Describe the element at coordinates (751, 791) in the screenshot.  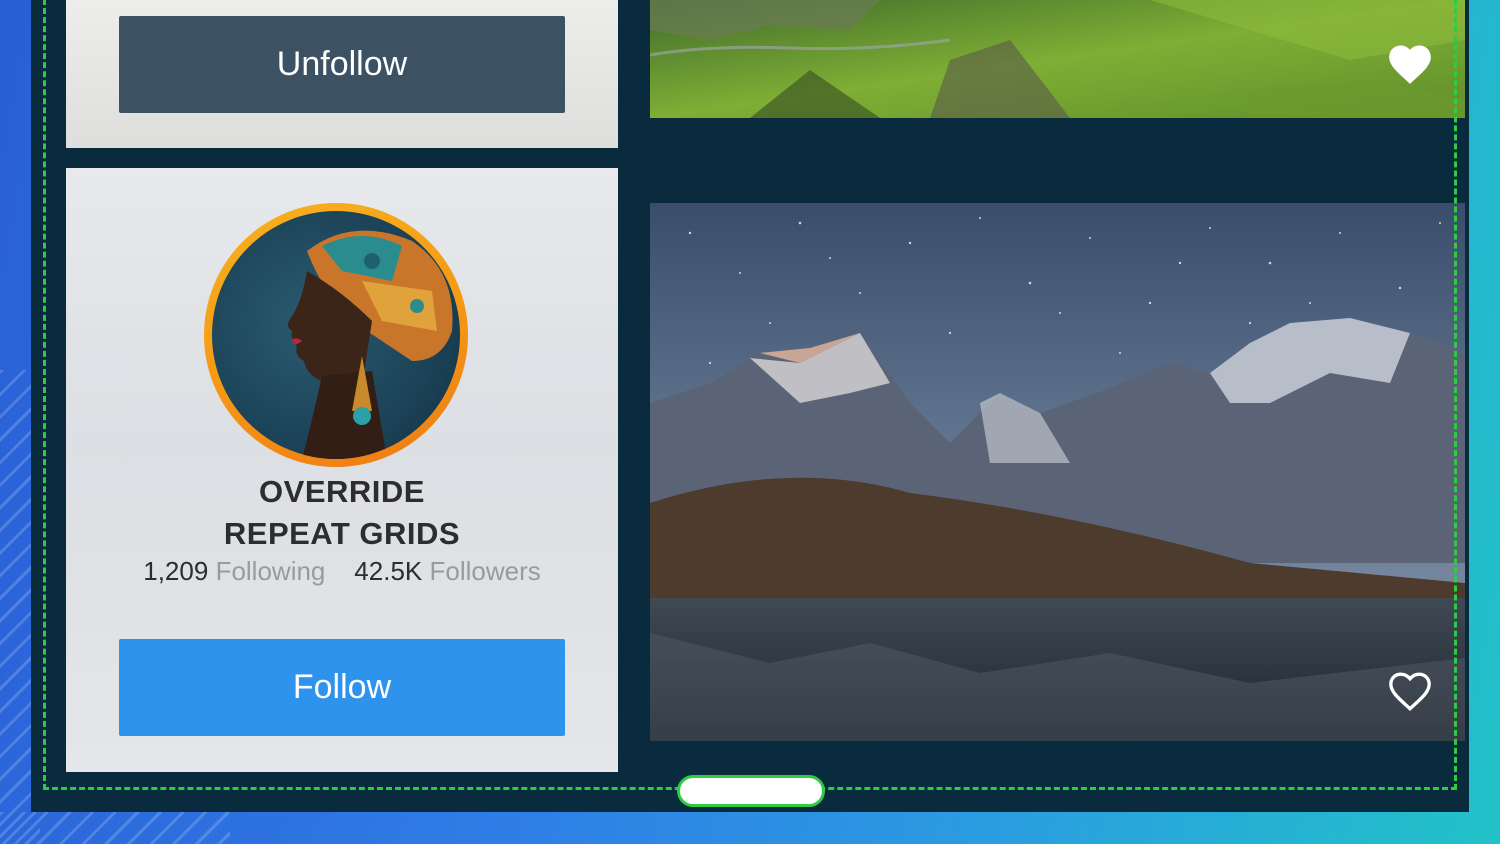
I see `resize-handle` at that location.